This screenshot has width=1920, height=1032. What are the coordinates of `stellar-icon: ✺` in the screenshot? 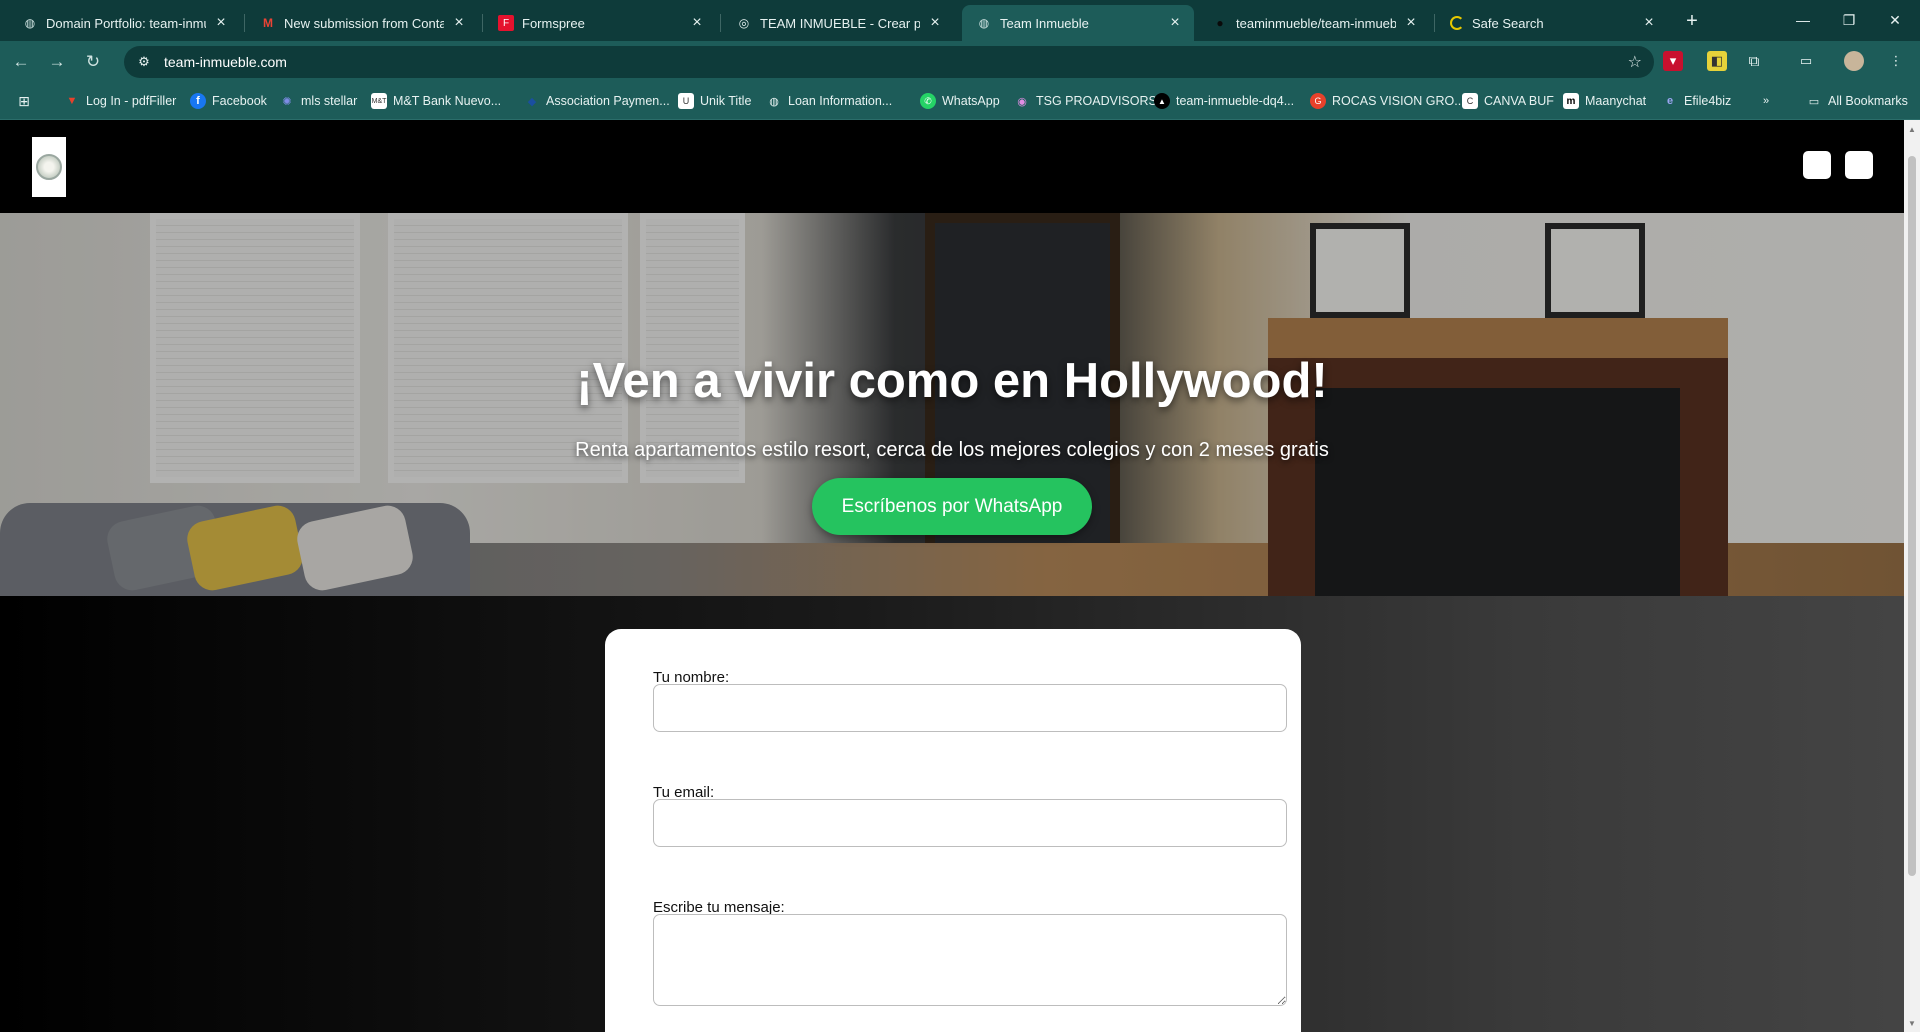 It's located at (287, 101).